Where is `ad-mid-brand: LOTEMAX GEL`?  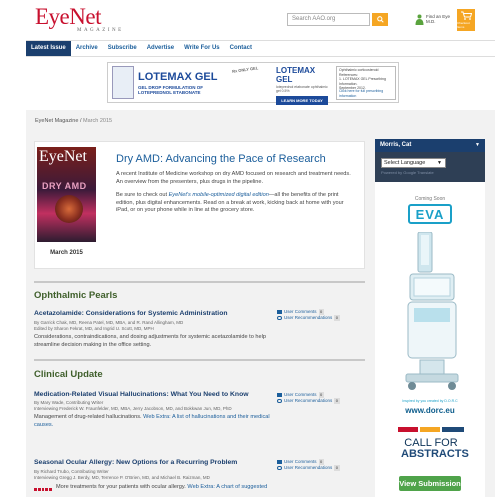
ad-mid-brand: LOTEMAX GEL is located at coordinates (296, 75).